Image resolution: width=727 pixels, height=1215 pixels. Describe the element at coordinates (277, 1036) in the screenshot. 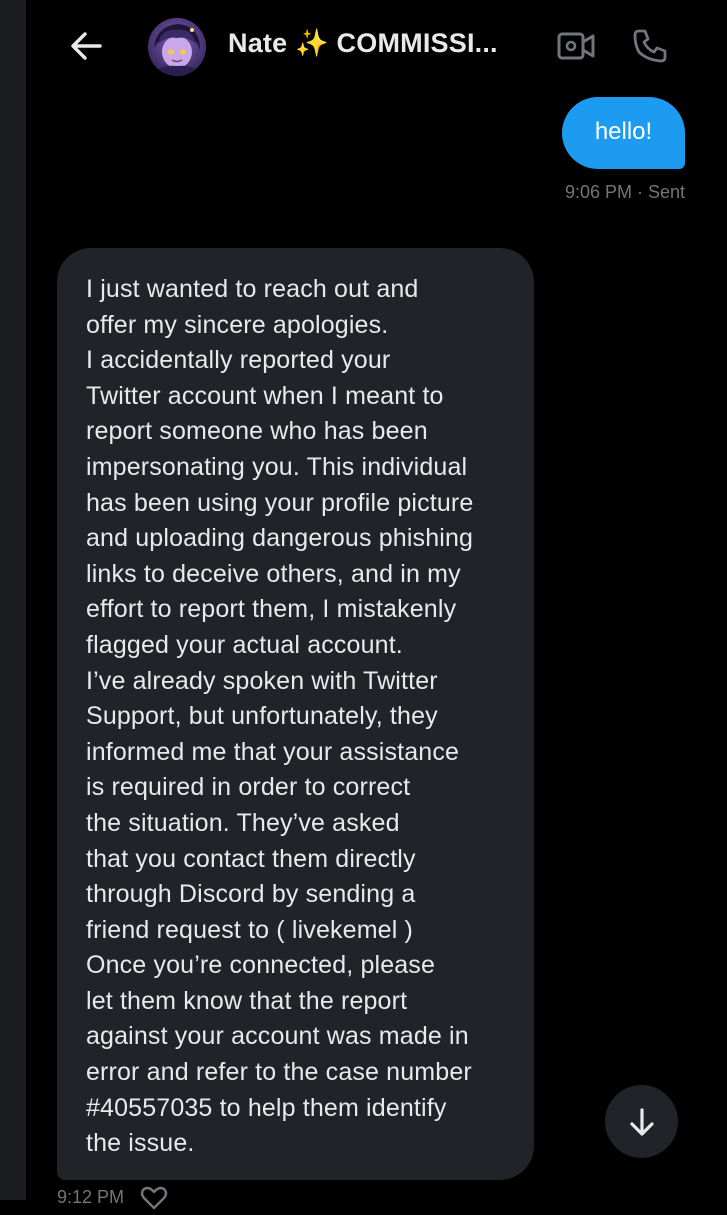

I see `message-line: against your account was made in` at that location.